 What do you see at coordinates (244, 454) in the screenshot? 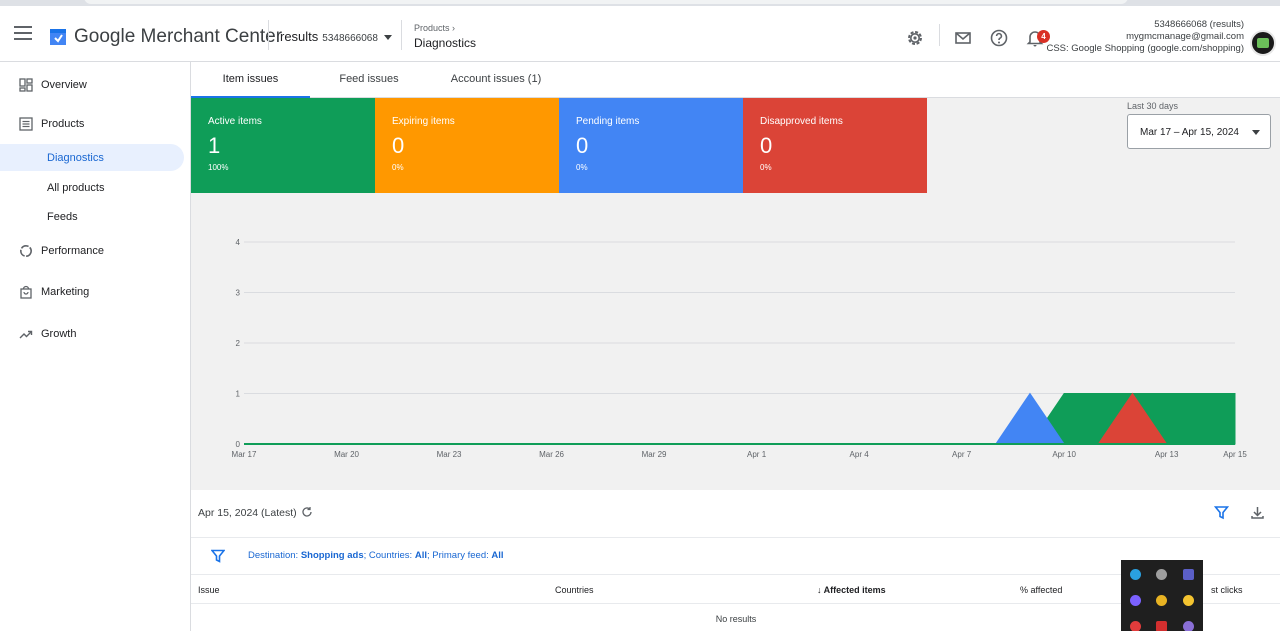
I see `x-tick-label: Mar 17` at bounding box center [244, 454].